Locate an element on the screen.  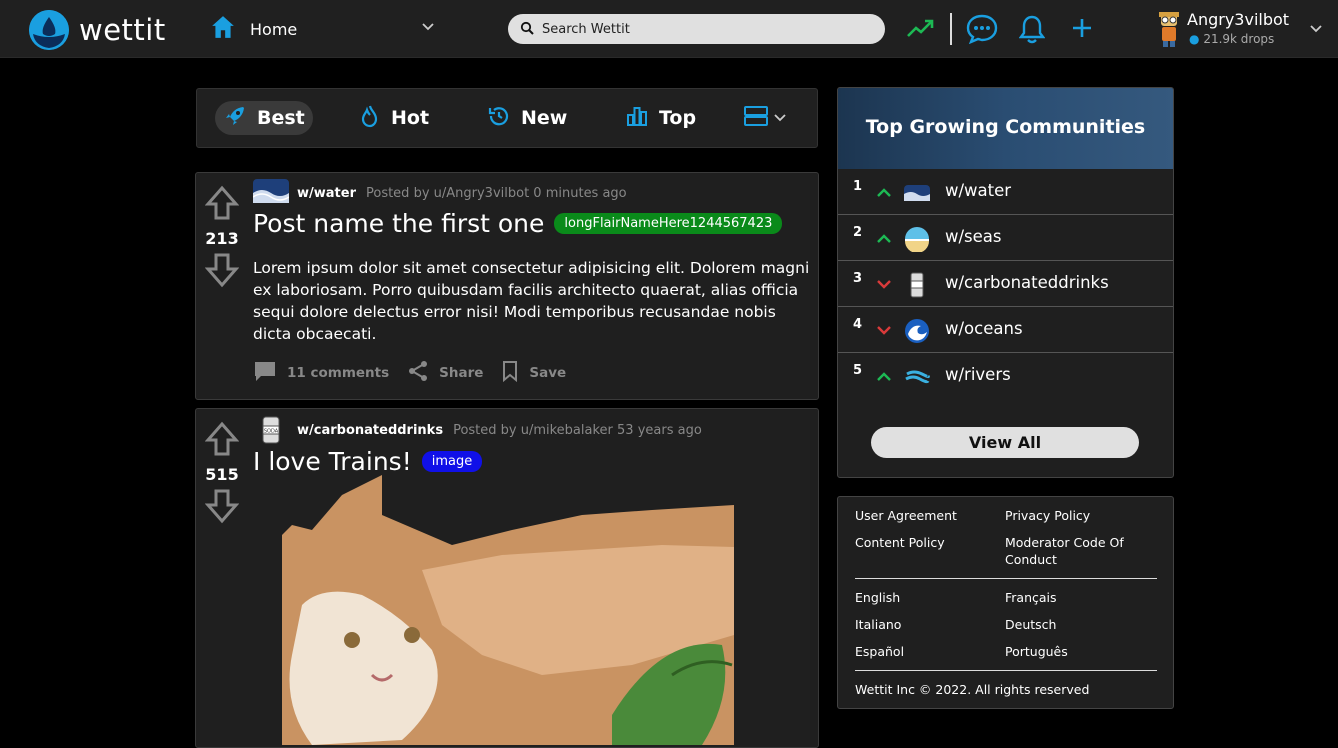
community-row: 5 w/rivers is located at coordinates (1005, 376).